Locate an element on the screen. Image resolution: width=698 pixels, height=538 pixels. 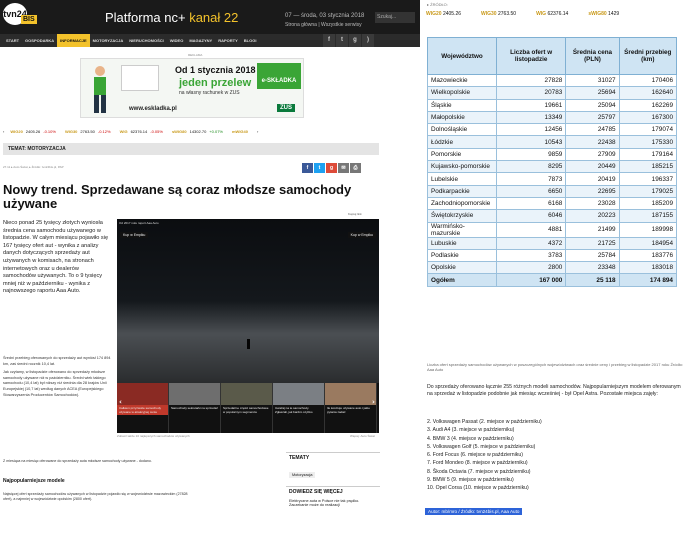
promo-a: Platforma nc+ is located at coordinates (145, 17).